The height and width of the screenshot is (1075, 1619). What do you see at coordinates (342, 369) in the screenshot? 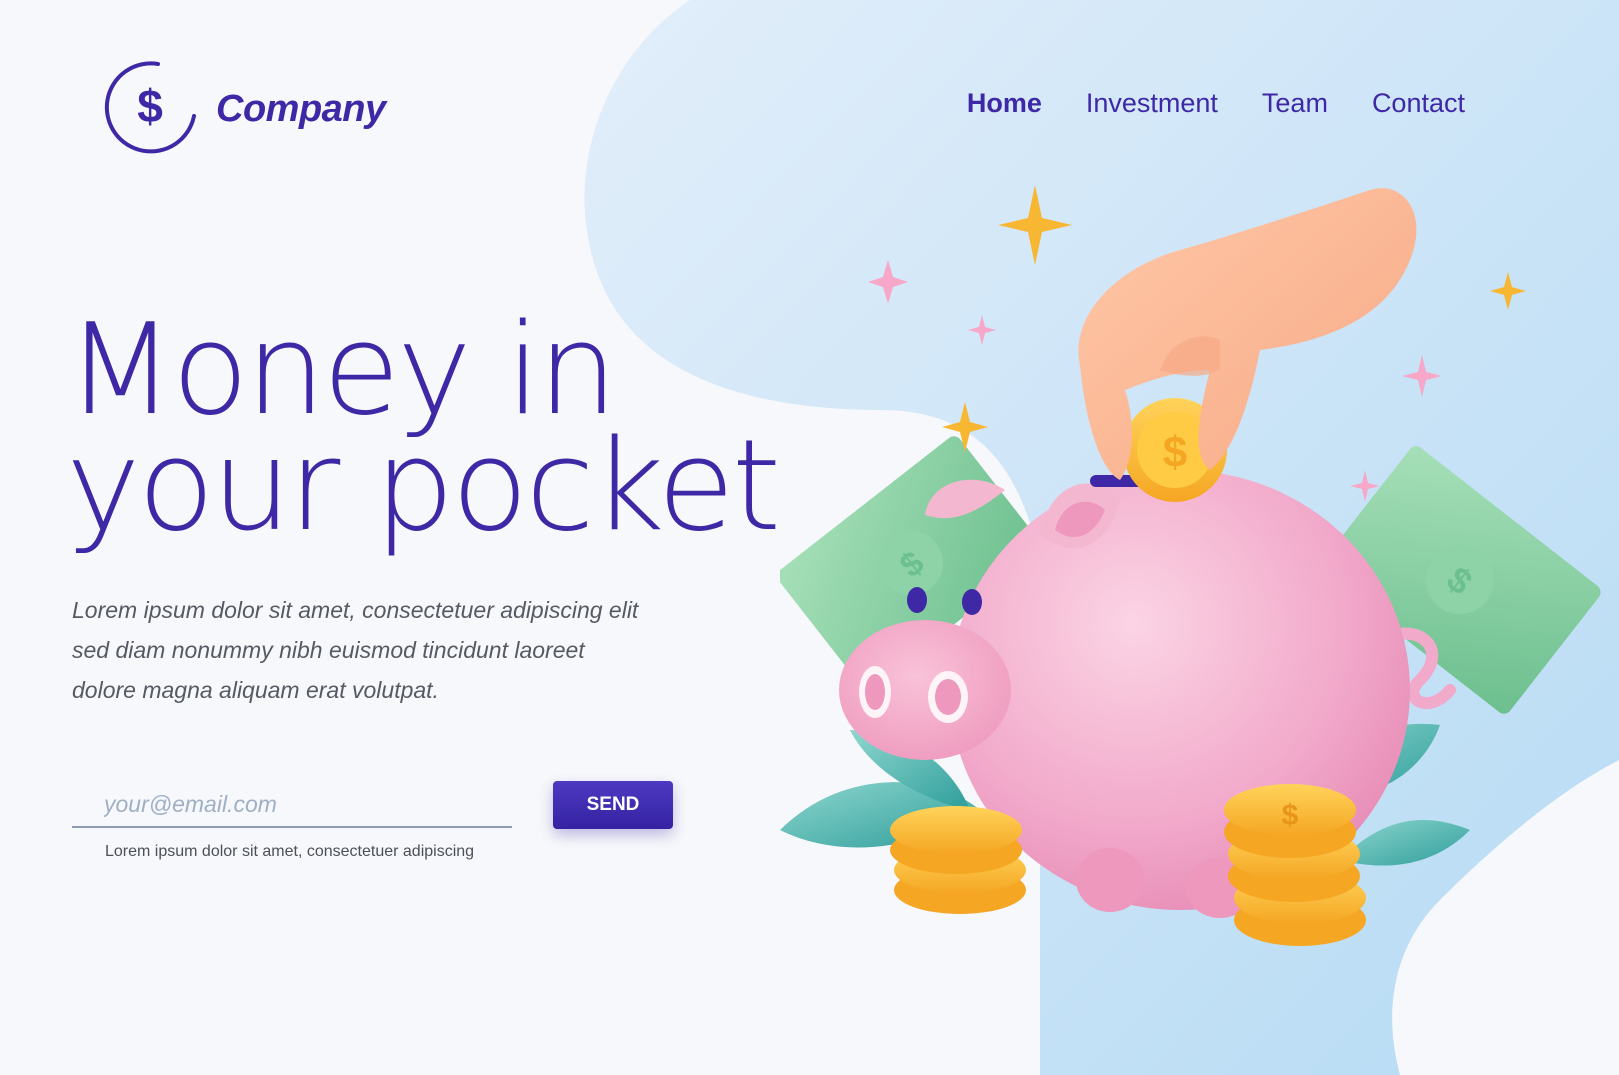
I see `hero-title-line-1: Money in` at bounding box center [342, 369].